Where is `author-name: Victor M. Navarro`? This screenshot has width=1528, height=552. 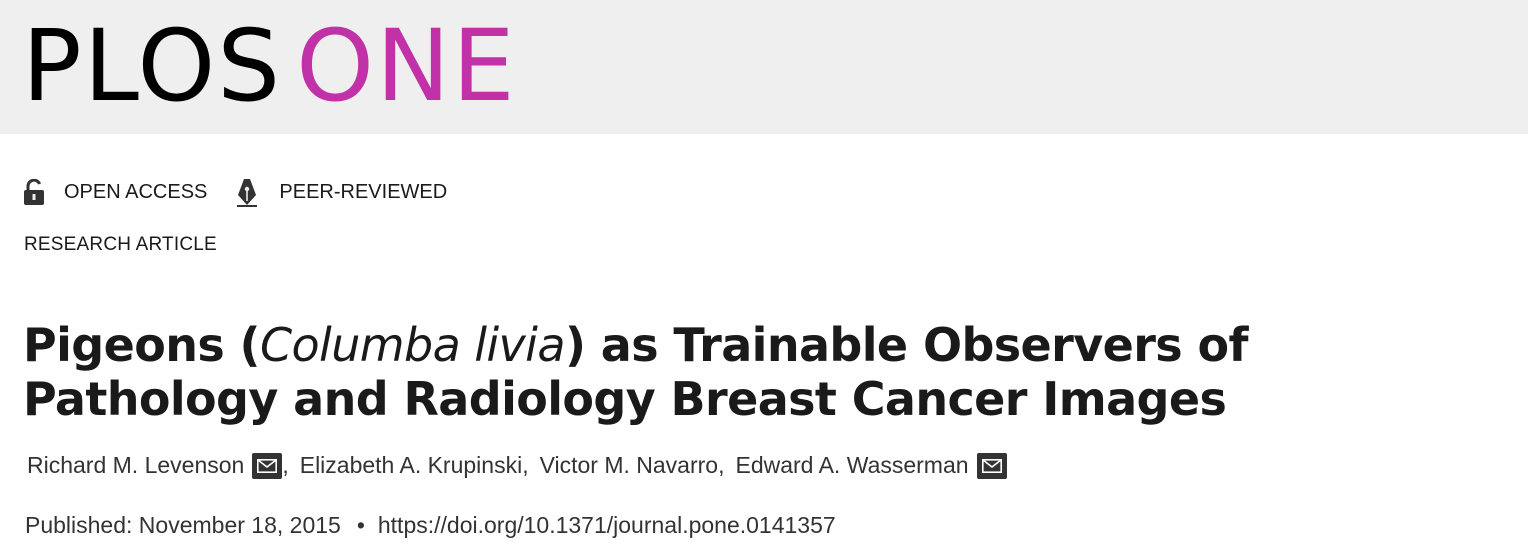 author-name: Victor M. Navarro is located at coordinates (629, 465).